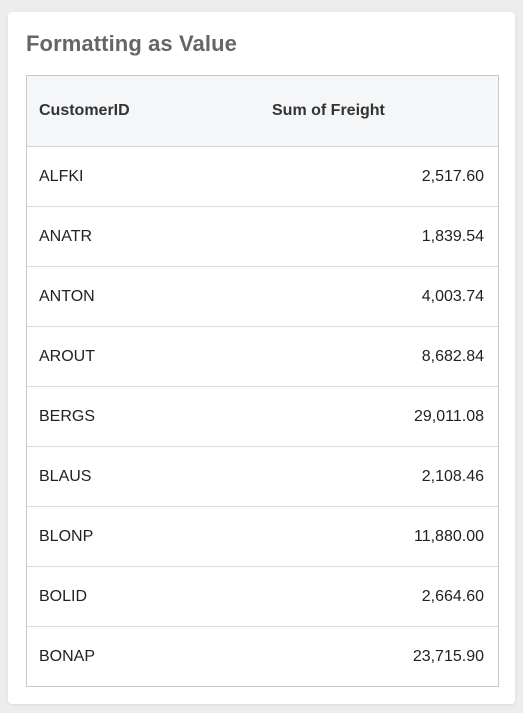 The height and width of the screenshot is (713, 523). What do you see at coordinates (66, 536) in the screenshot?
I see `customer-id-cell: BLONP` at bounding box center [66, 536].